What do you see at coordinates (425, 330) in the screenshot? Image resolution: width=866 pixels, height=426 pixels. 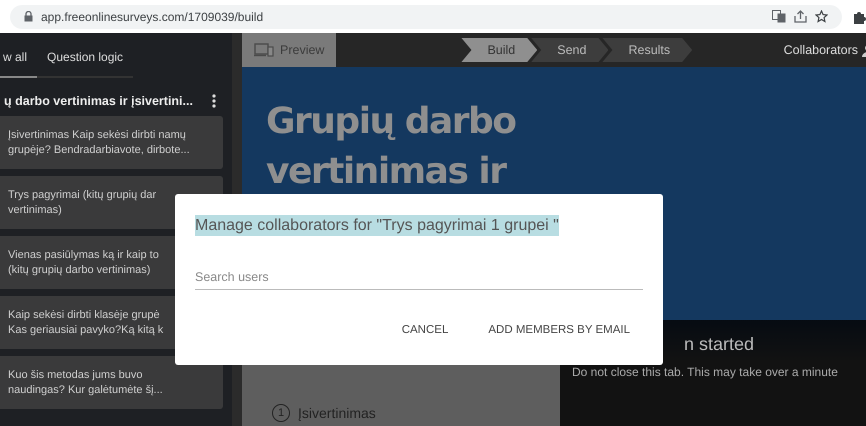 I see `dialog-button: CANCEL` at bounding box center [425, 330].